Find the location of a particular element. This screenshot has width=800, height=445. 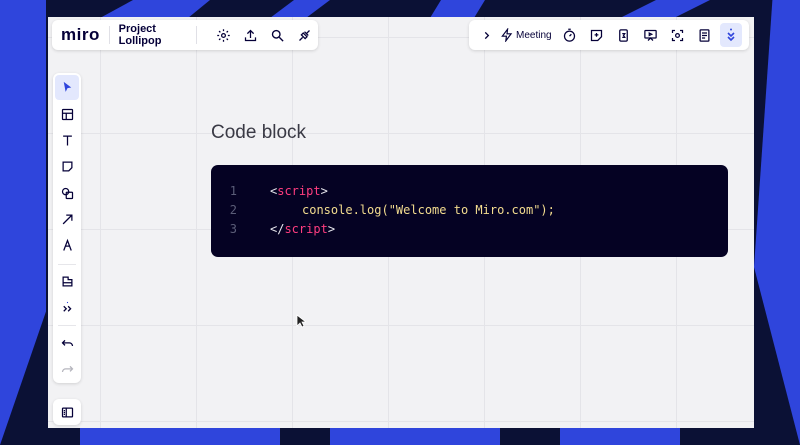

integrations-button is located at coordinates (304, 35).